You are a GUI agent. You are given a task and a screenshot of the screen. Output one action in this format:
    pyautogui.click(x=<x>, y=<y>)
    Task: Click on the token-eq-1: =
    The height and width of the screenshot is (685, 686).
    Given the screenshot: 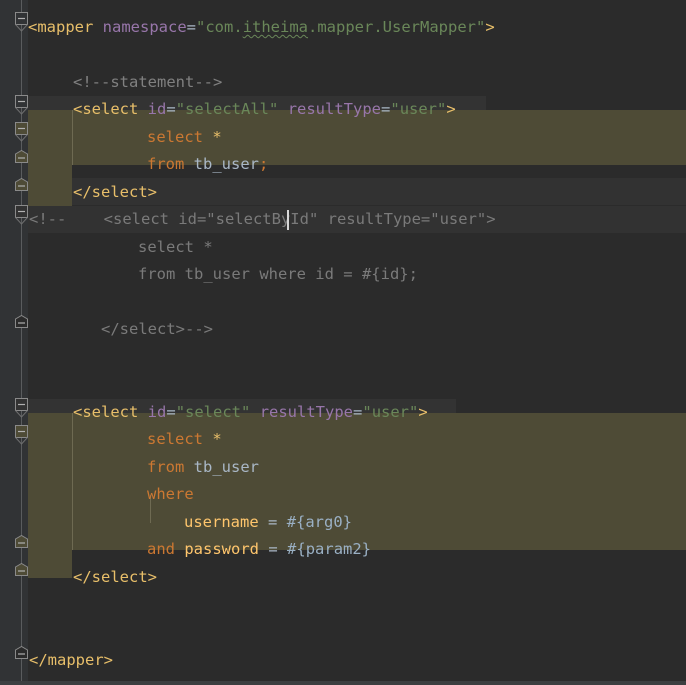 What is the action you would take?
    pyautogui.click(x=191, y=27)
    